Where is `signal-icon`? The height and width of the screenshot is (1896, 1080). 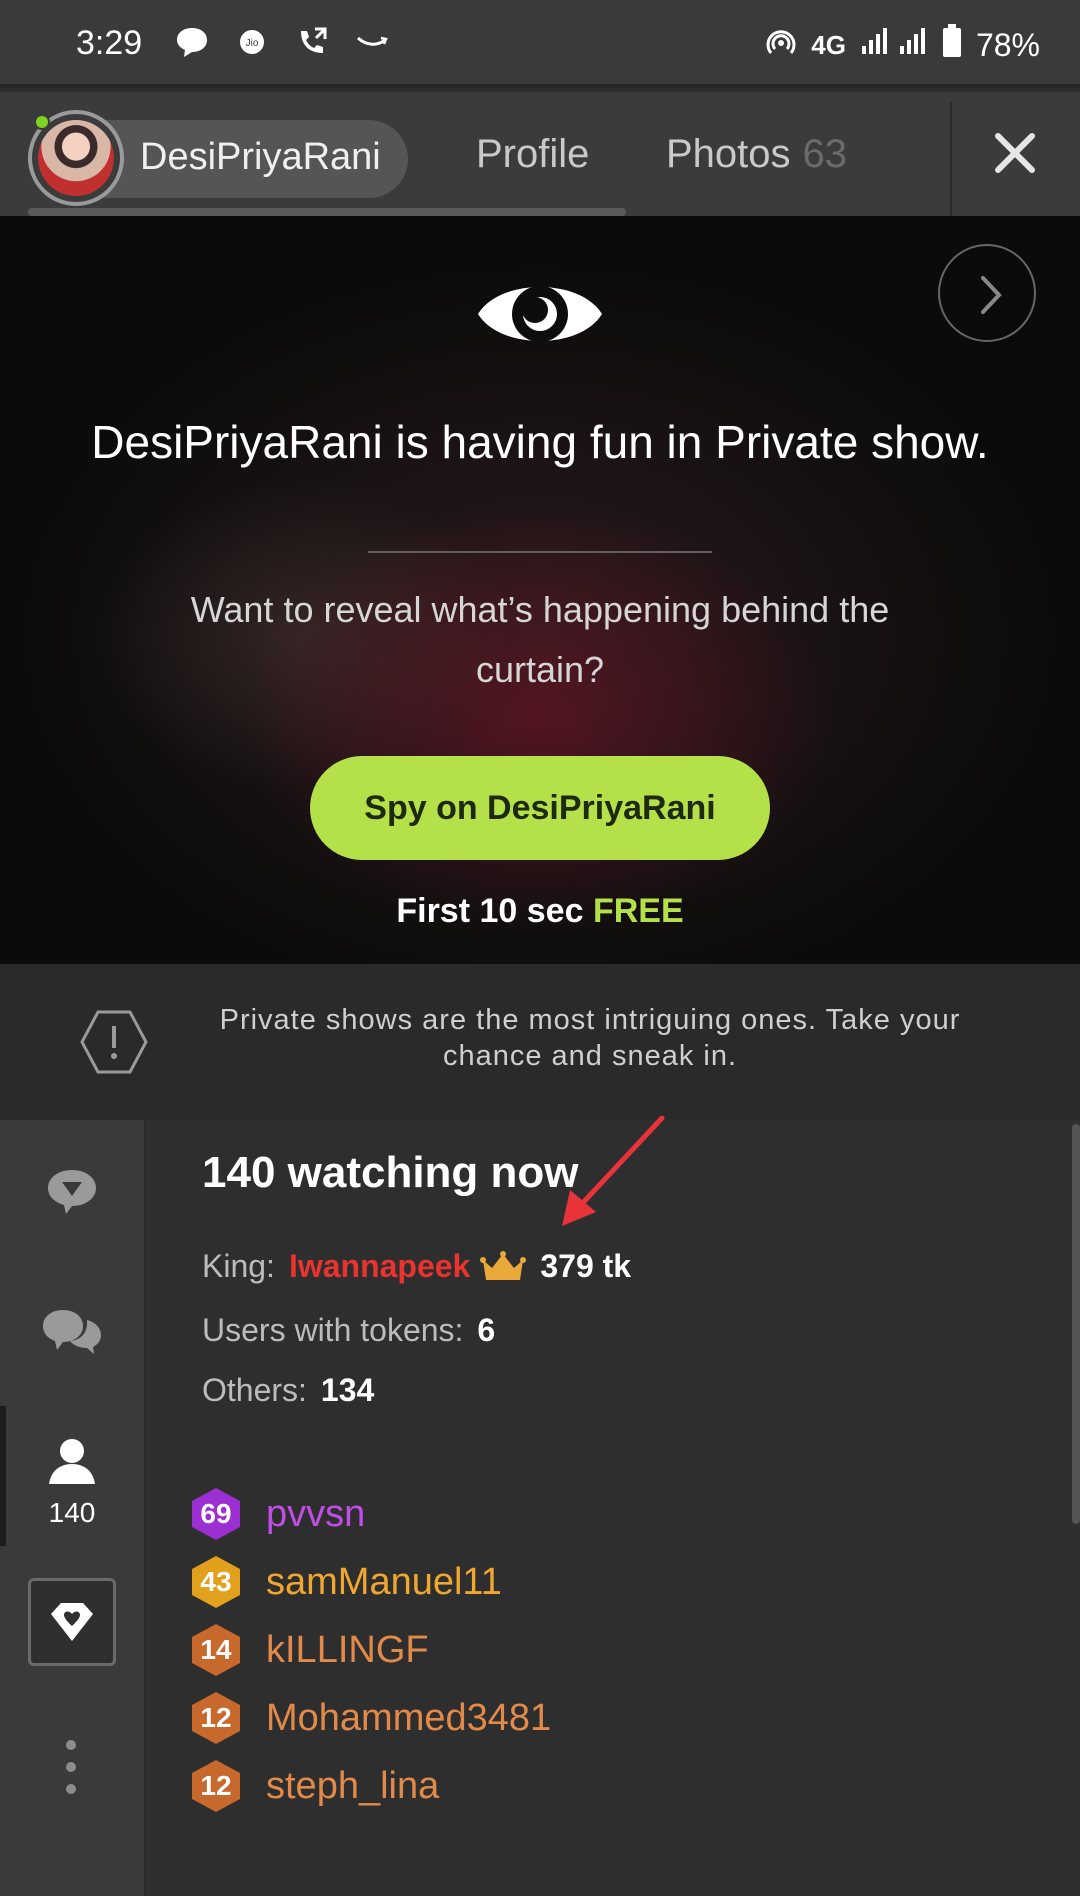 signal-icon is located at coordinates (894, 45).